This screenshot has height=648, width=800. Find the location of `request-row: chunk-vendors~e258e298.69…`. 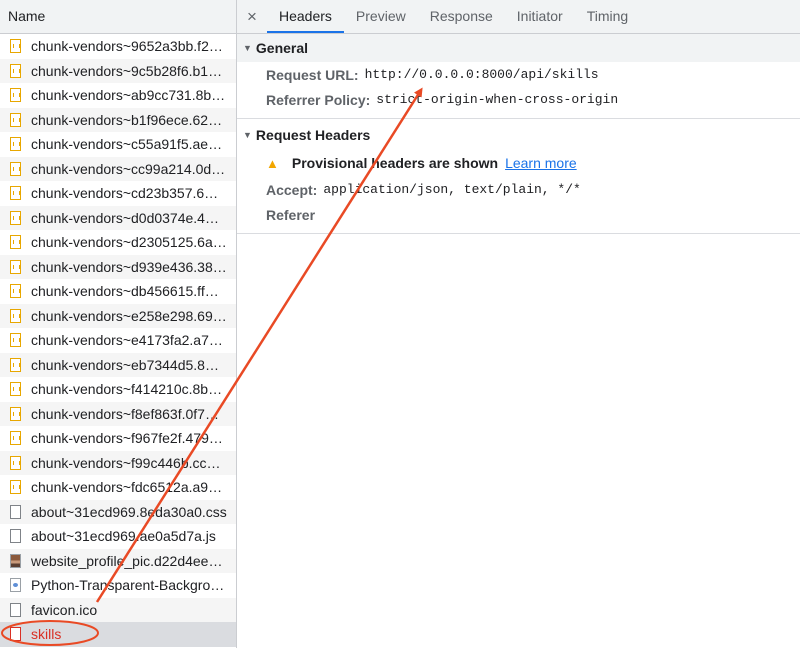

request-row: chunk-vendors~e258e298.69… is located at coordinates (118, 315).